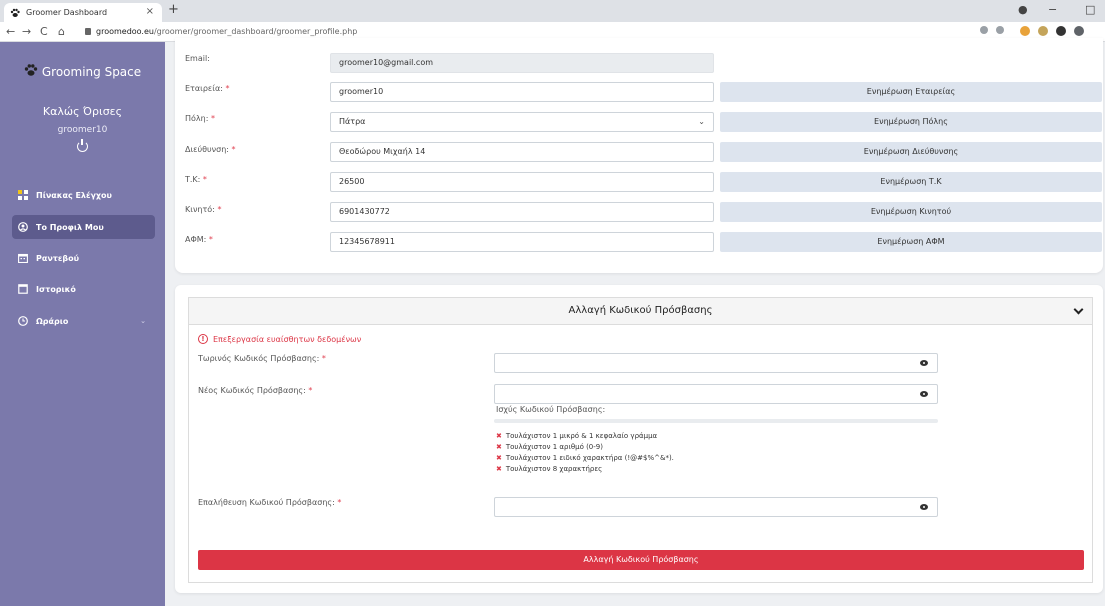 The width and height of the screenshot is (1105, 606). What do you see at coordinates (70, 227) in the screenshot?
I see `sidebar-item-label: Το Προφιλ Μου` at bounding box center [70, 227].